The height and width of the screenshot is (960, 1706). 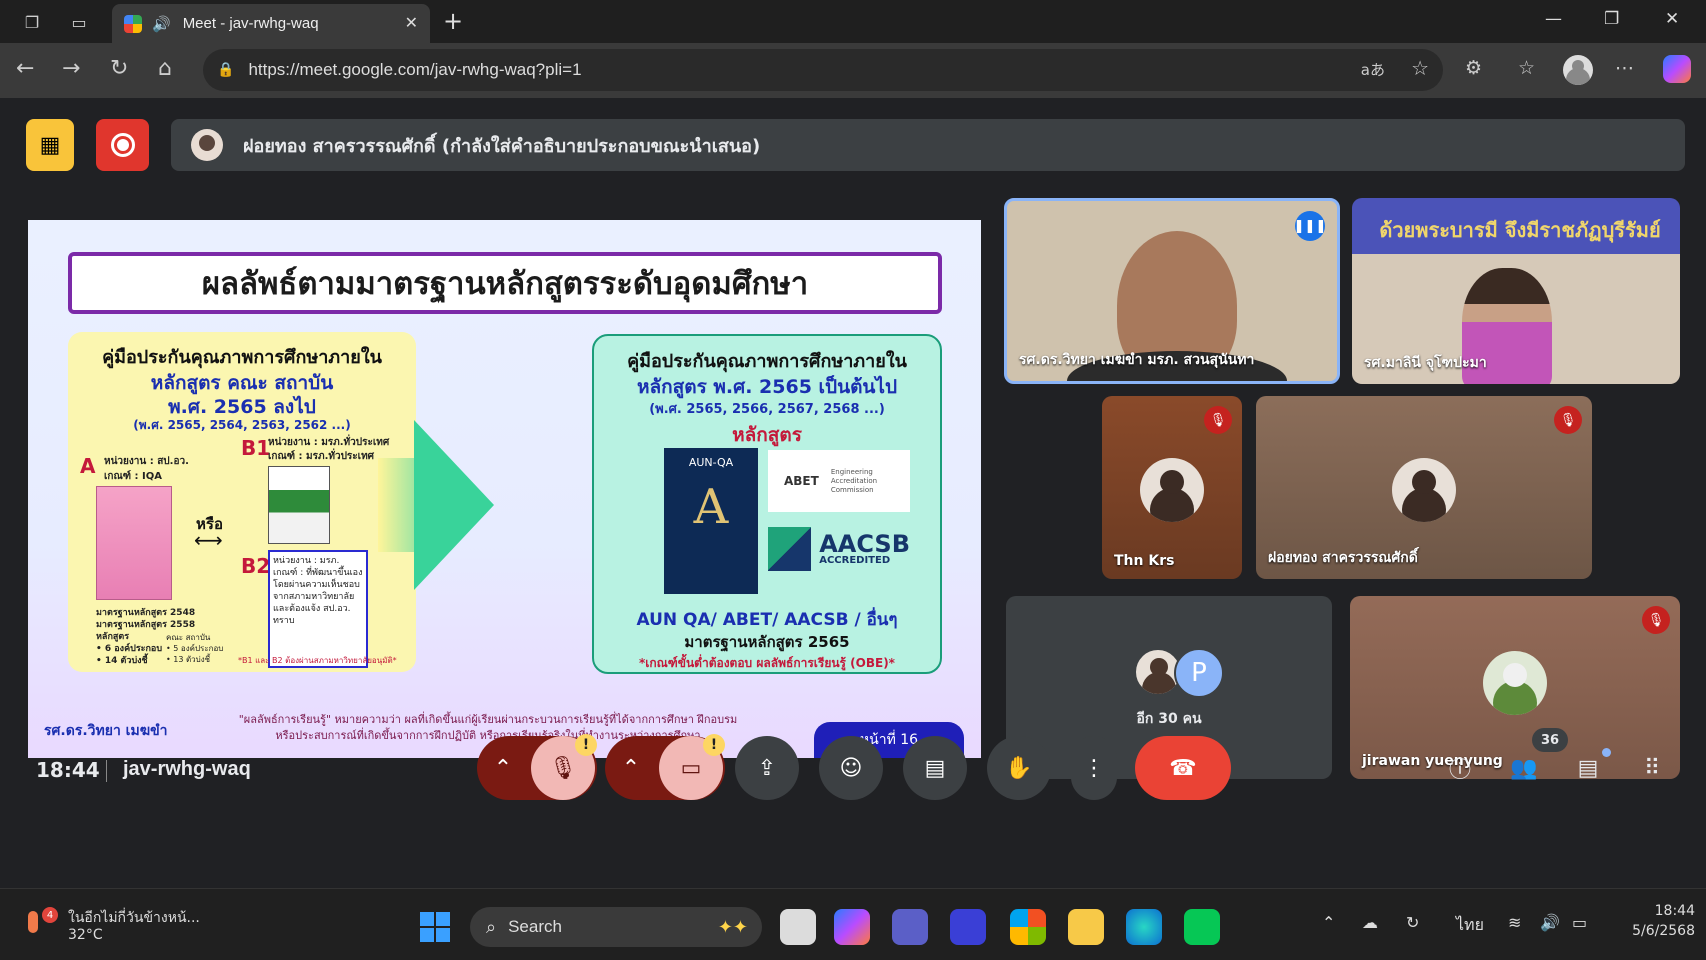 I want to click on participant-tile-1: ❚❚❚ รศ.ดร.วิทยา เมฆขำ มรภ. สวนสุนันทา, so click(x=1172, y=291).